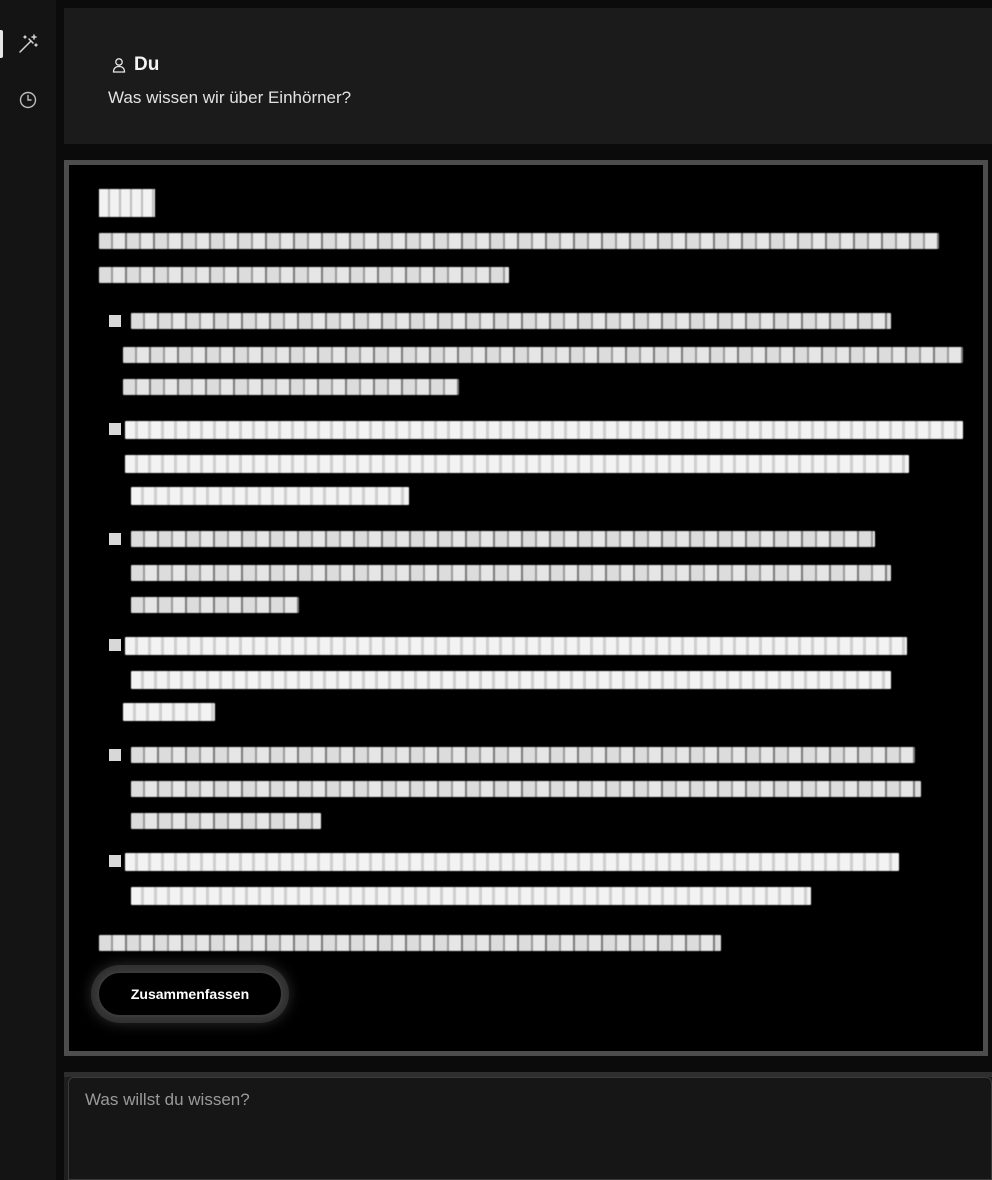 The height and width of the screenshot is (1180, 992). What do you see at coordinates (230, 97) in the screenshot?
I see `user-message-text: Was wissen wir über Einhörner?` at bounding box center [230, 97].